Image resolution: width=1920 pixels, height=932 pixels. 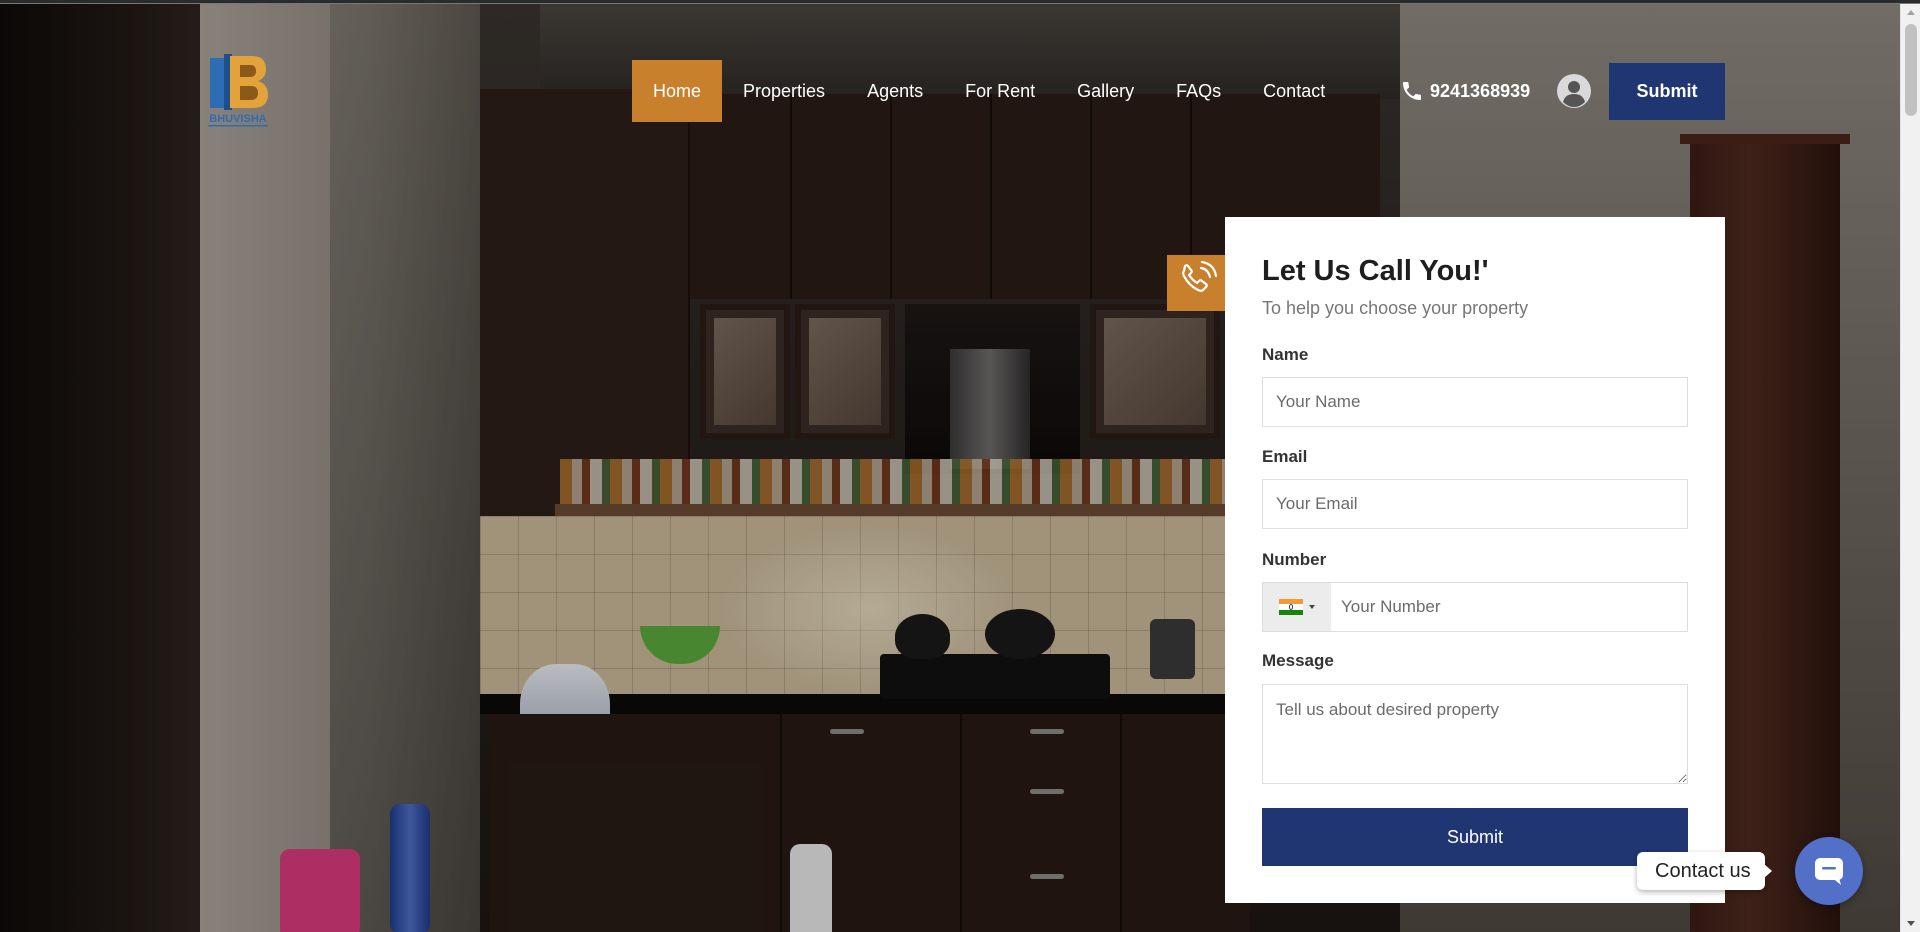 I want to click on nav-gallery: Gallery, so click(x=1105, y=91).